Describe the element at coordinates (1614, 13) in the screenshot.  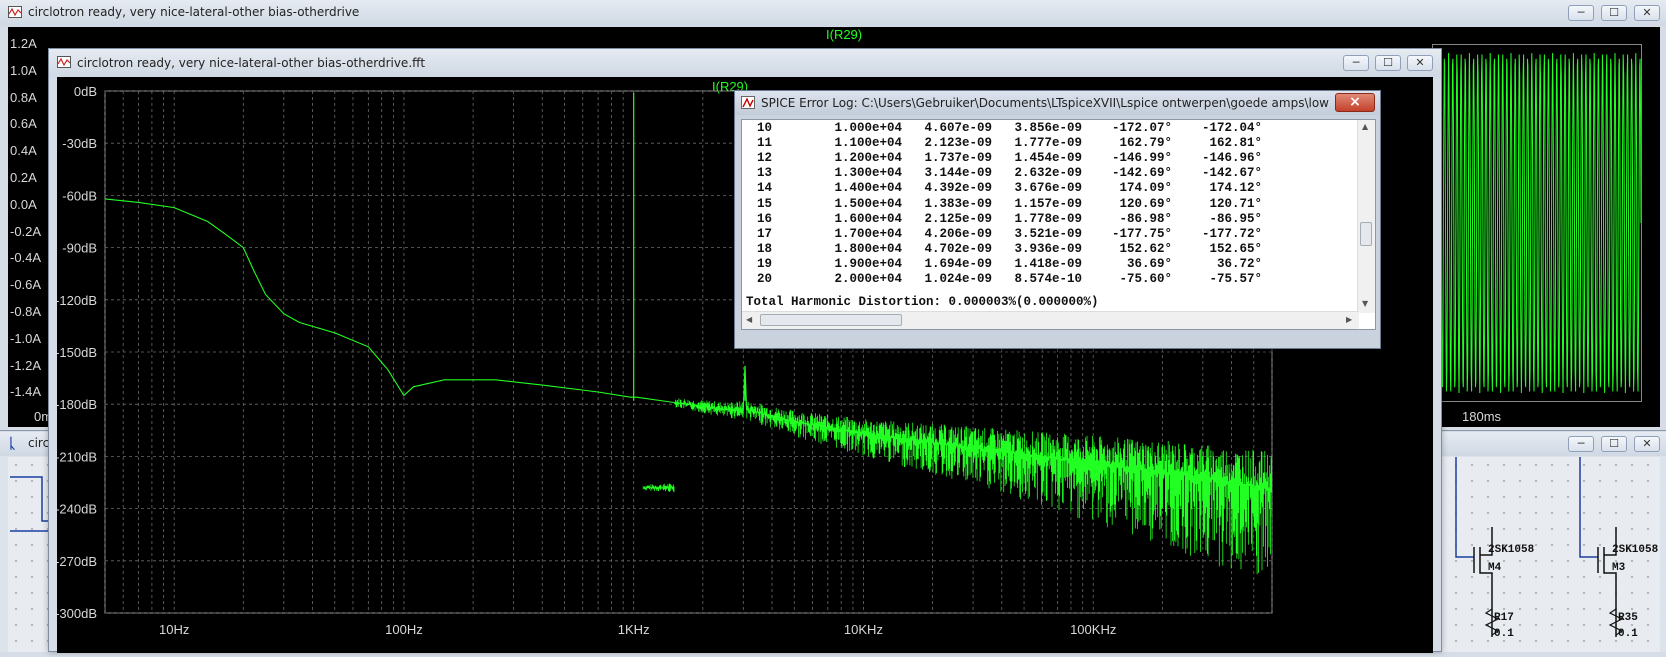
I see `maximize-button: ☐` at that location.